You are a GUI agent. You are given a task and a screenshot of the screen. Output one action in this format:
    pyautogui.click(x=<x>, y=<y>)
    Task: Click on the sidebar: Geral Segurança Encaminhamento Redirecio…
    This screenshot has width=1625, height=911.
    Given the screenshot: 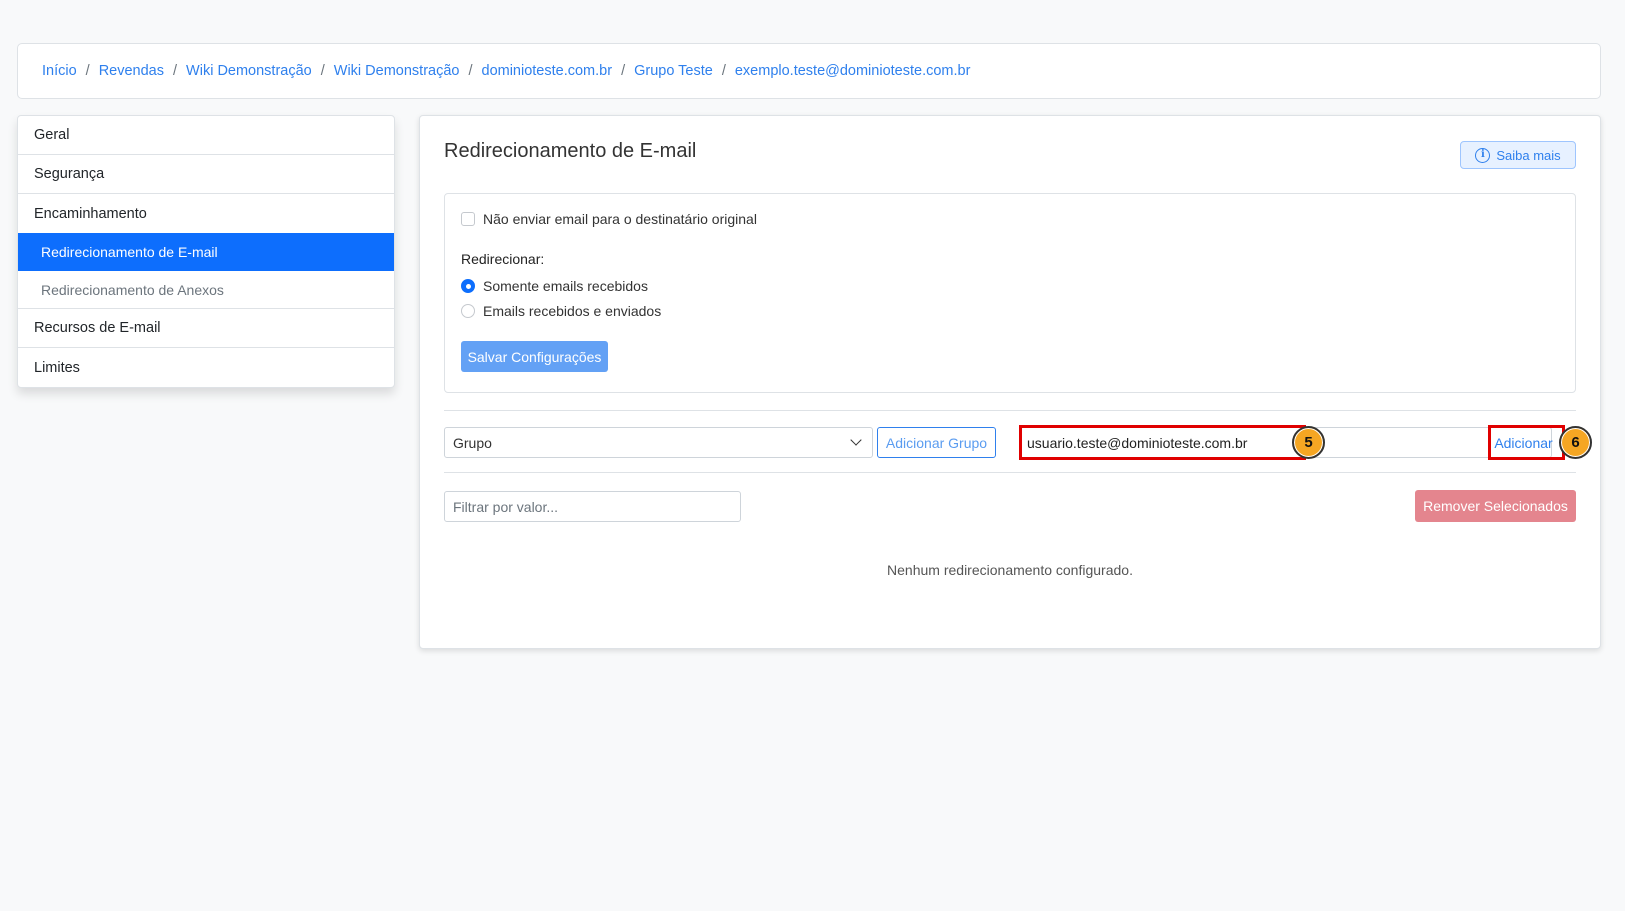 What is the action you would take?
    pyautogui.click(x=206, y=251)
    